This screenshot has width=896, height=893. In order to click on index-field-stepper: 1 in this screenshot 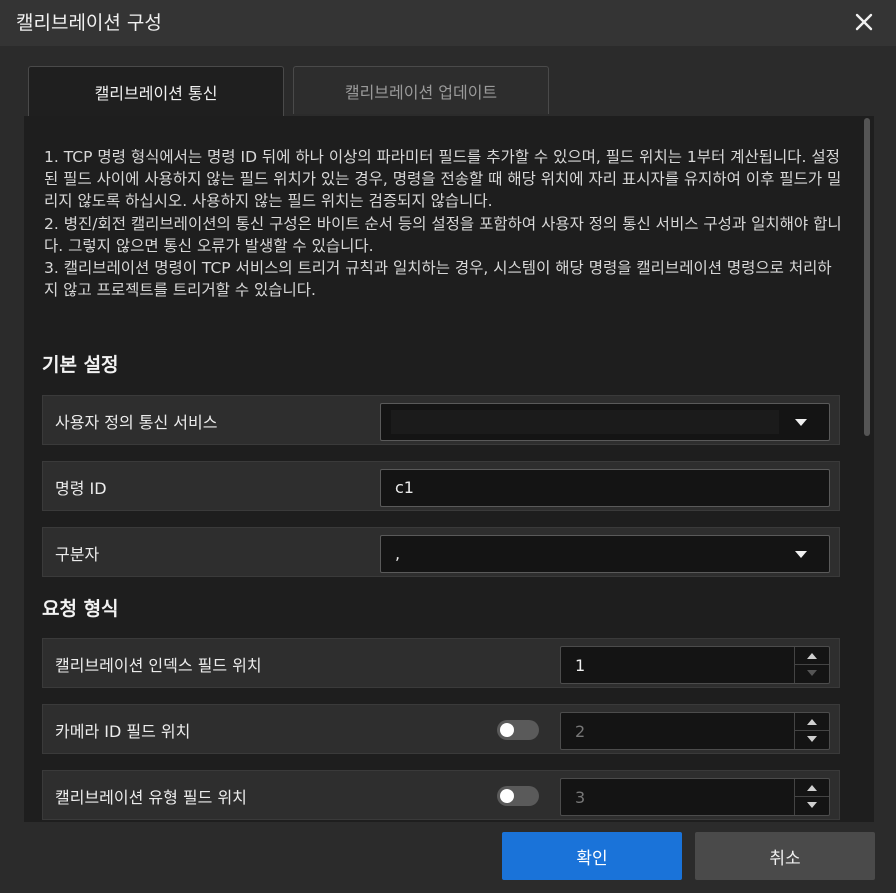, I will do `click(695, 665)`.